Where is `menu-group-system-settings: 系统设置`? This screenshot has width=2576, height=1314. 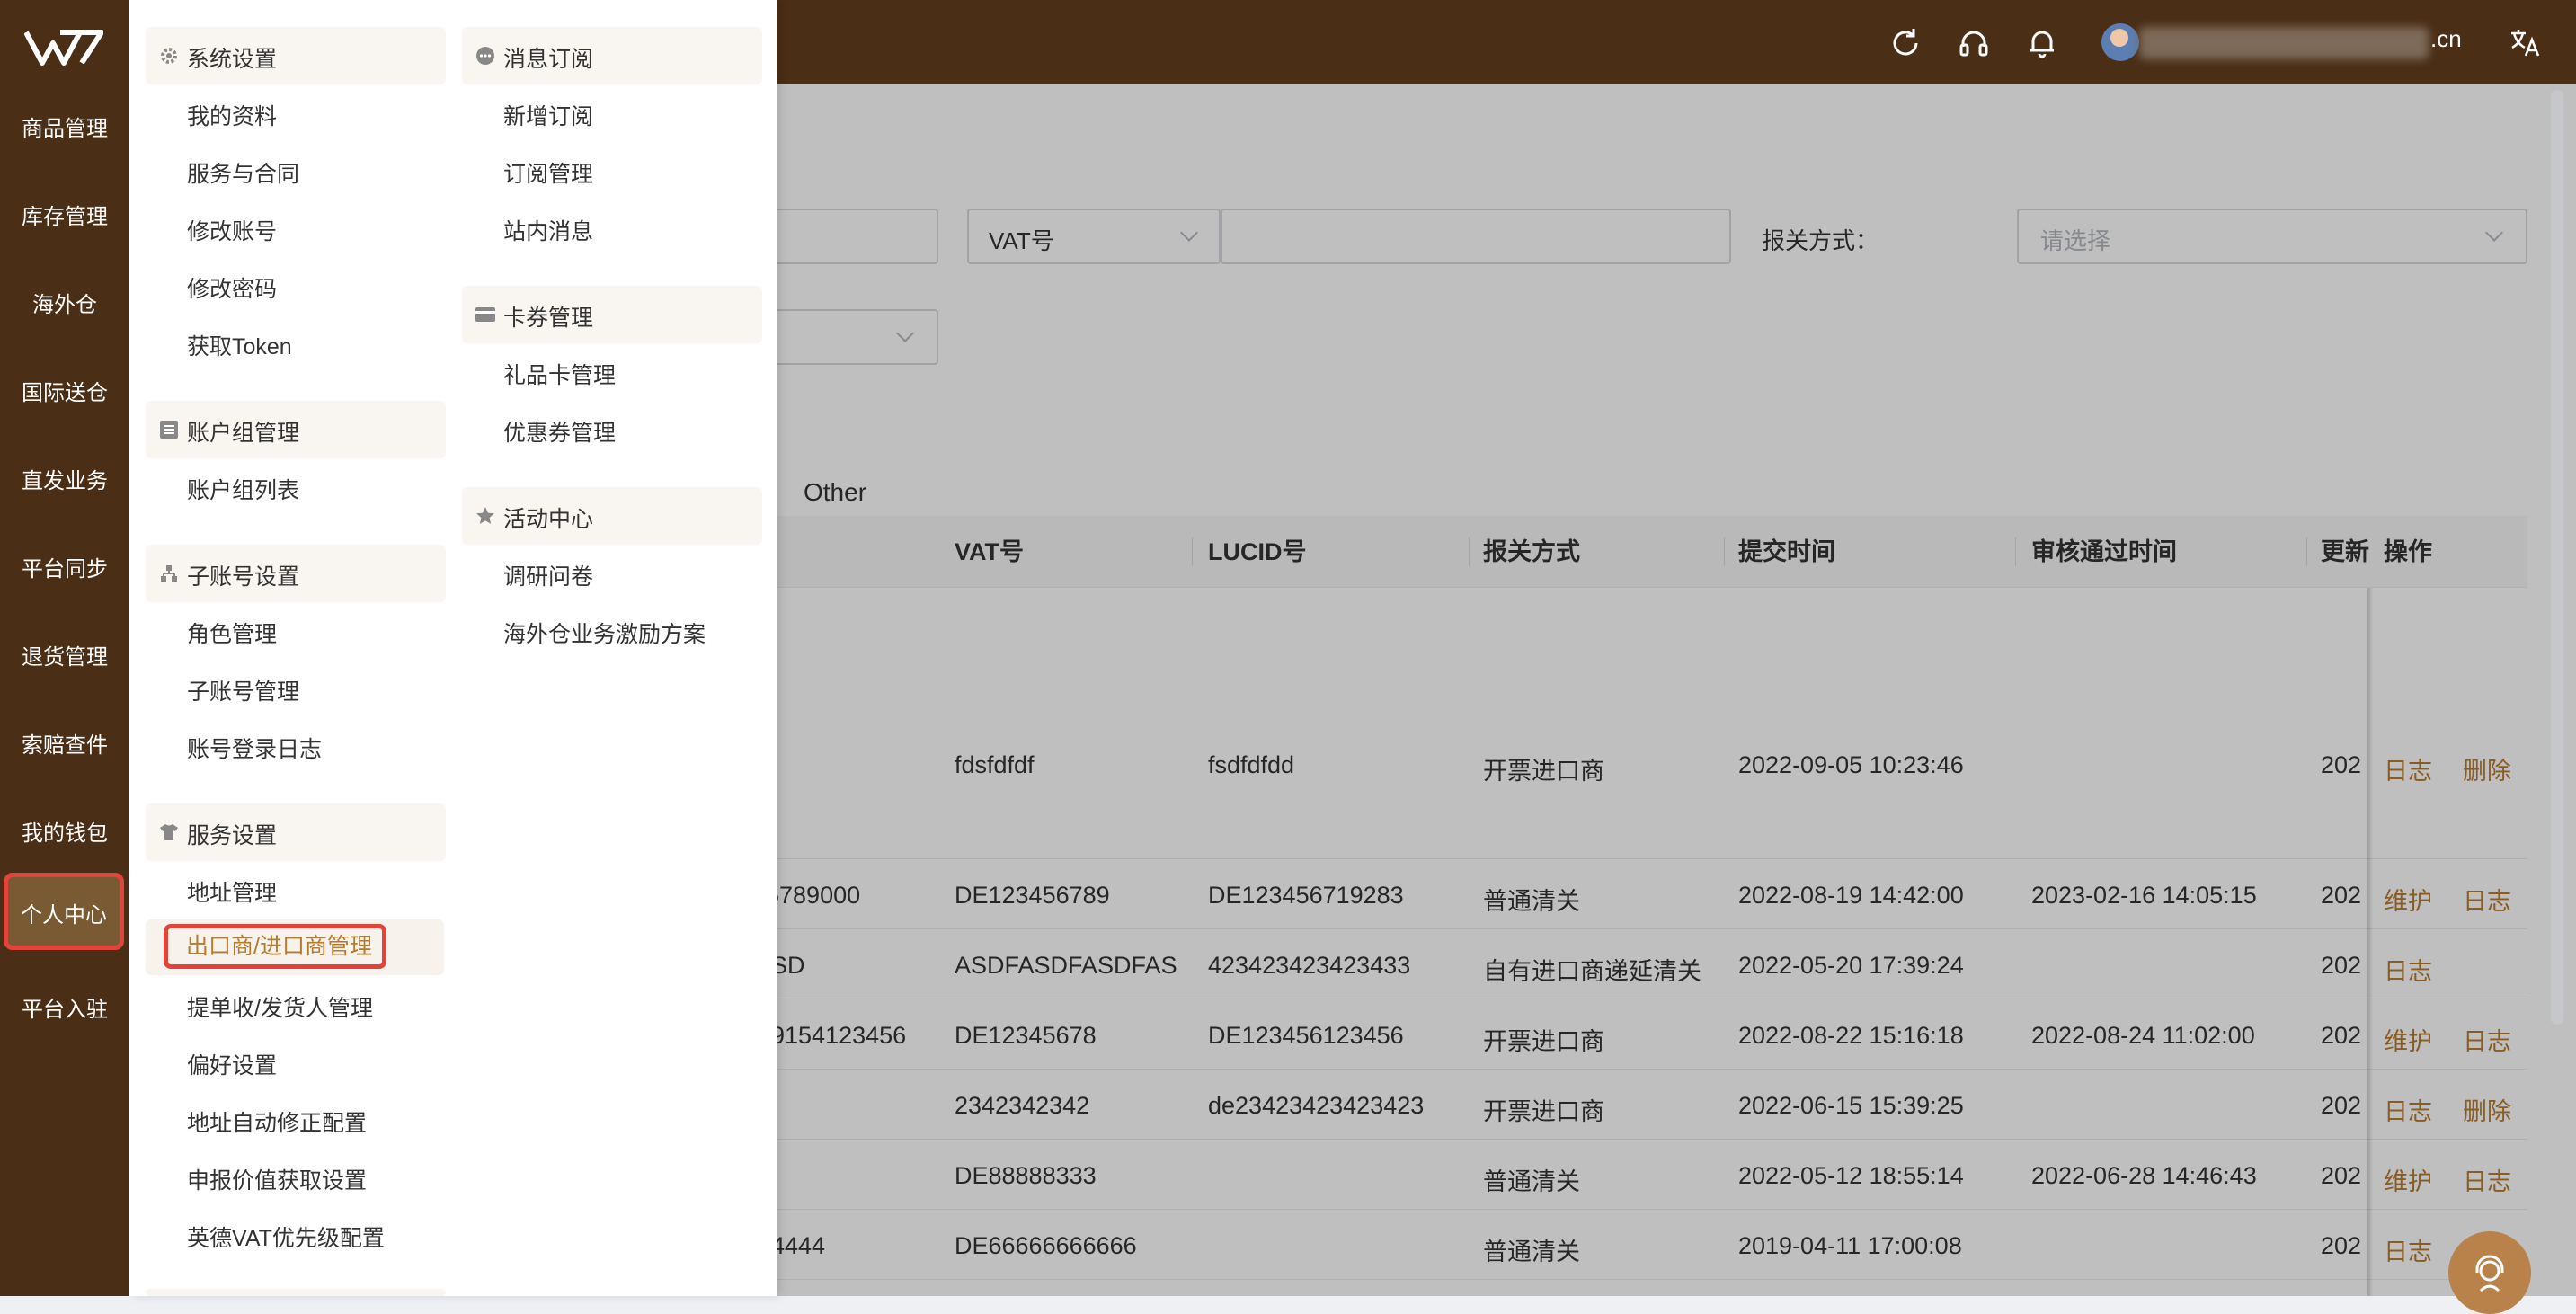
menu-group-system-settings: 系统设置 is located at coordinates (296, 56).